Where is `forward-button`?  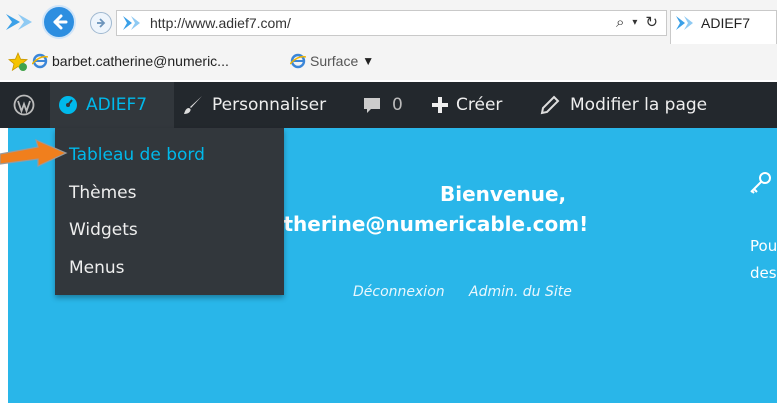 forward-button is located at coordinates (101, 23).